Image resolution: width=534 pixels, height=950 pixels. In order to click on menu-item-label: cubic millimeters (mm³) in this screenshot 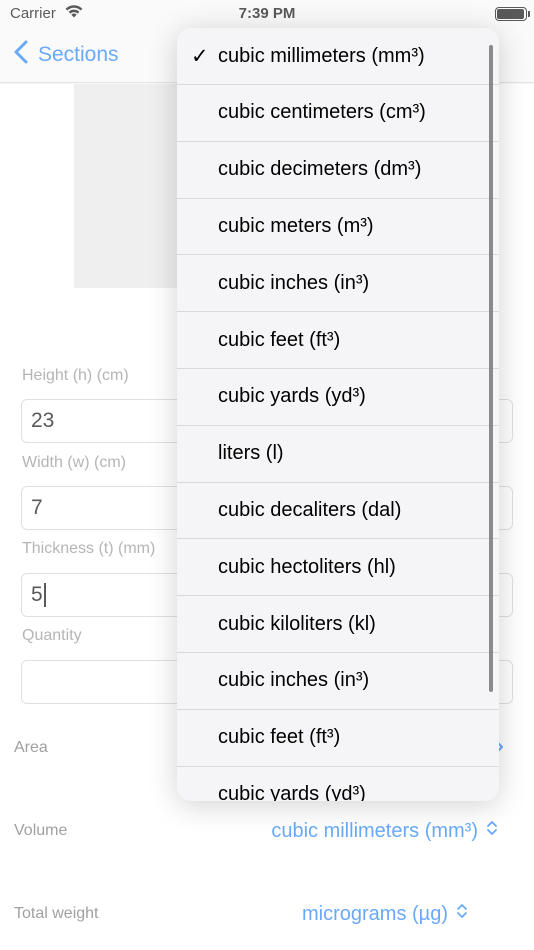, I will do `click(321, 55)`.